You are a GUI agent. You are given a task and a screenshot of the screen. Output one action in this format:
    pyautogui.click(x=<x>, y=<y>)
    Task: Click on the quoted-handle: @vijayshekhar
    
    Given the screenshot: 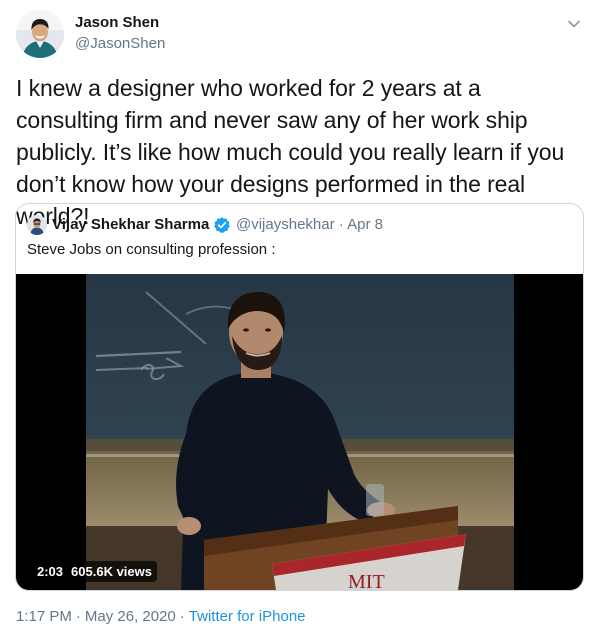 What is the action you would take?
    pyautogui.click(x=285, y=224)
    